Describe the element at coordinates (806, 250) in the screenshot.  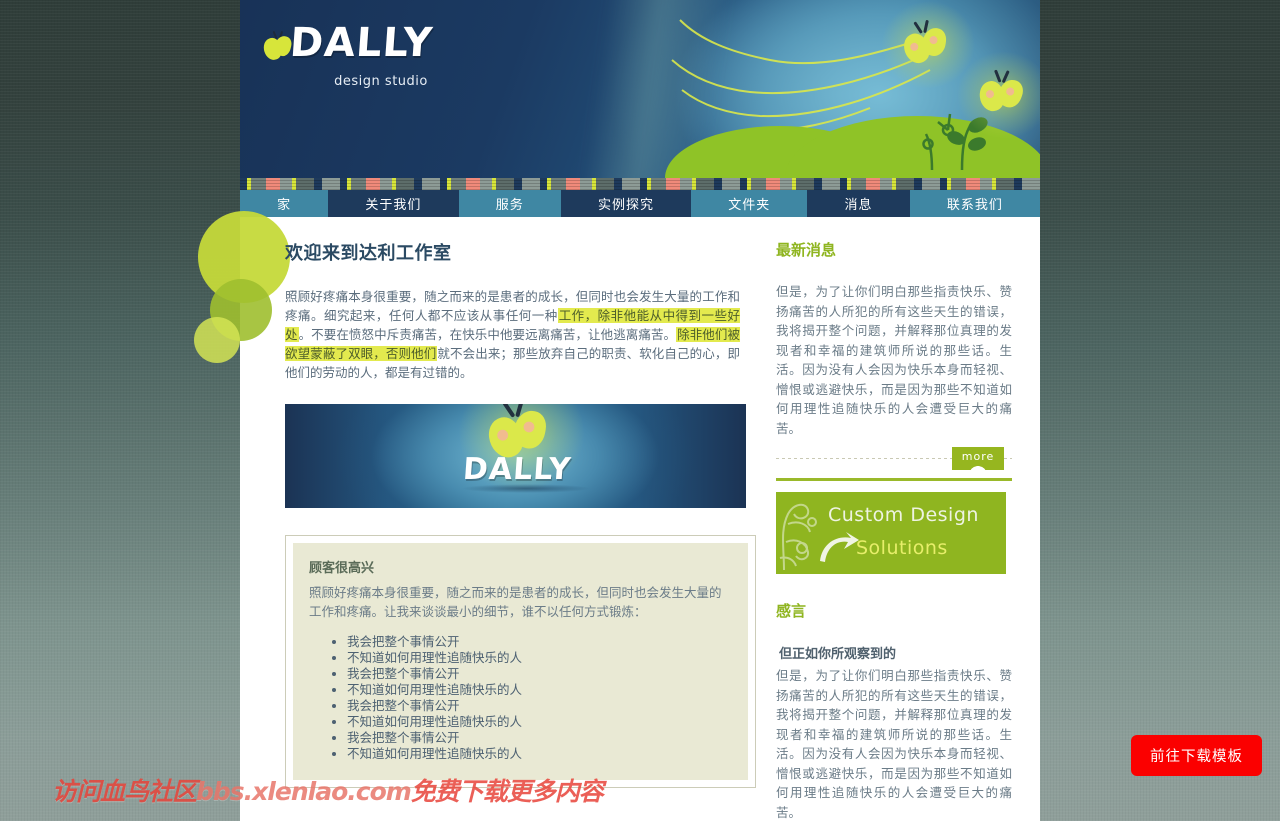
I see `sidebar-news-title: 最新消息` at that location.